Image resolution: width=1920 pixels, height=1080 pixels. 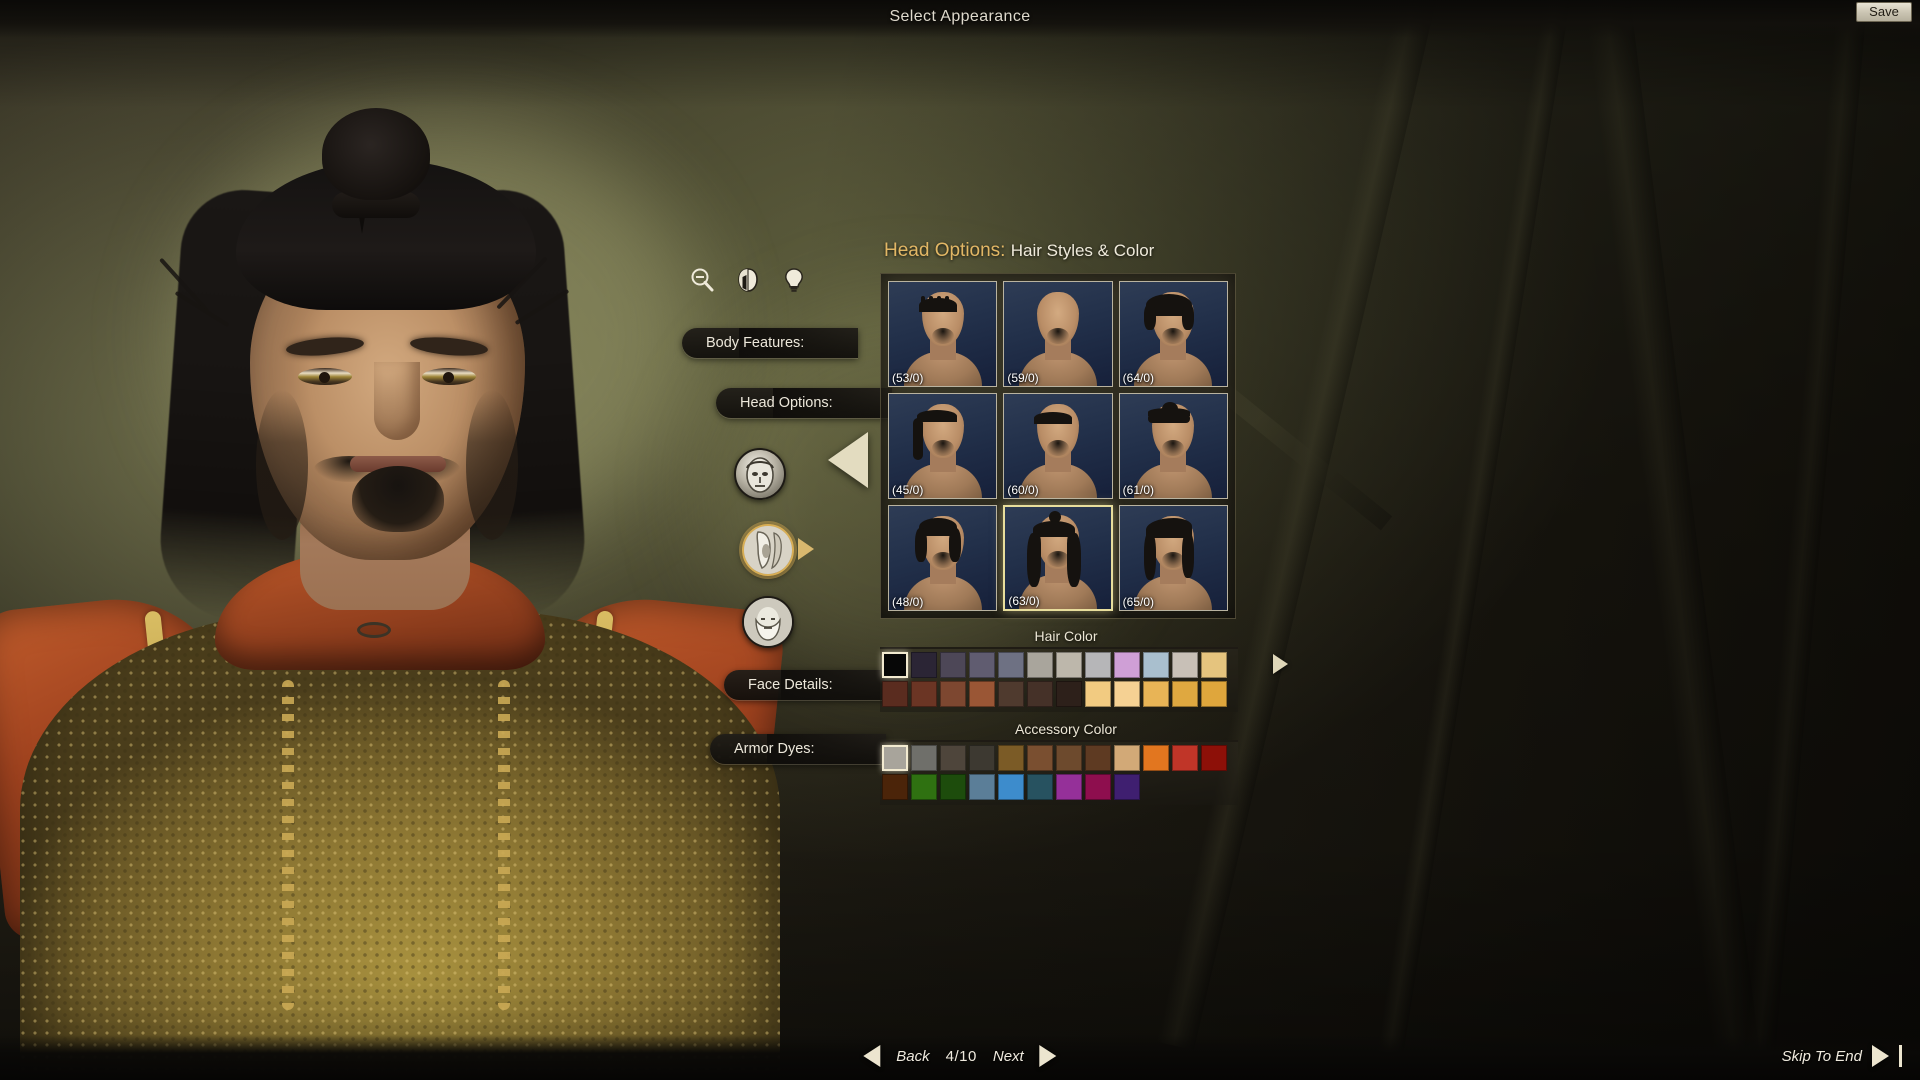 What do you see at coordinates (872, 1056) in the screenshot?
I see `previous-arrow-icon` at bounding box center [872, 1056].